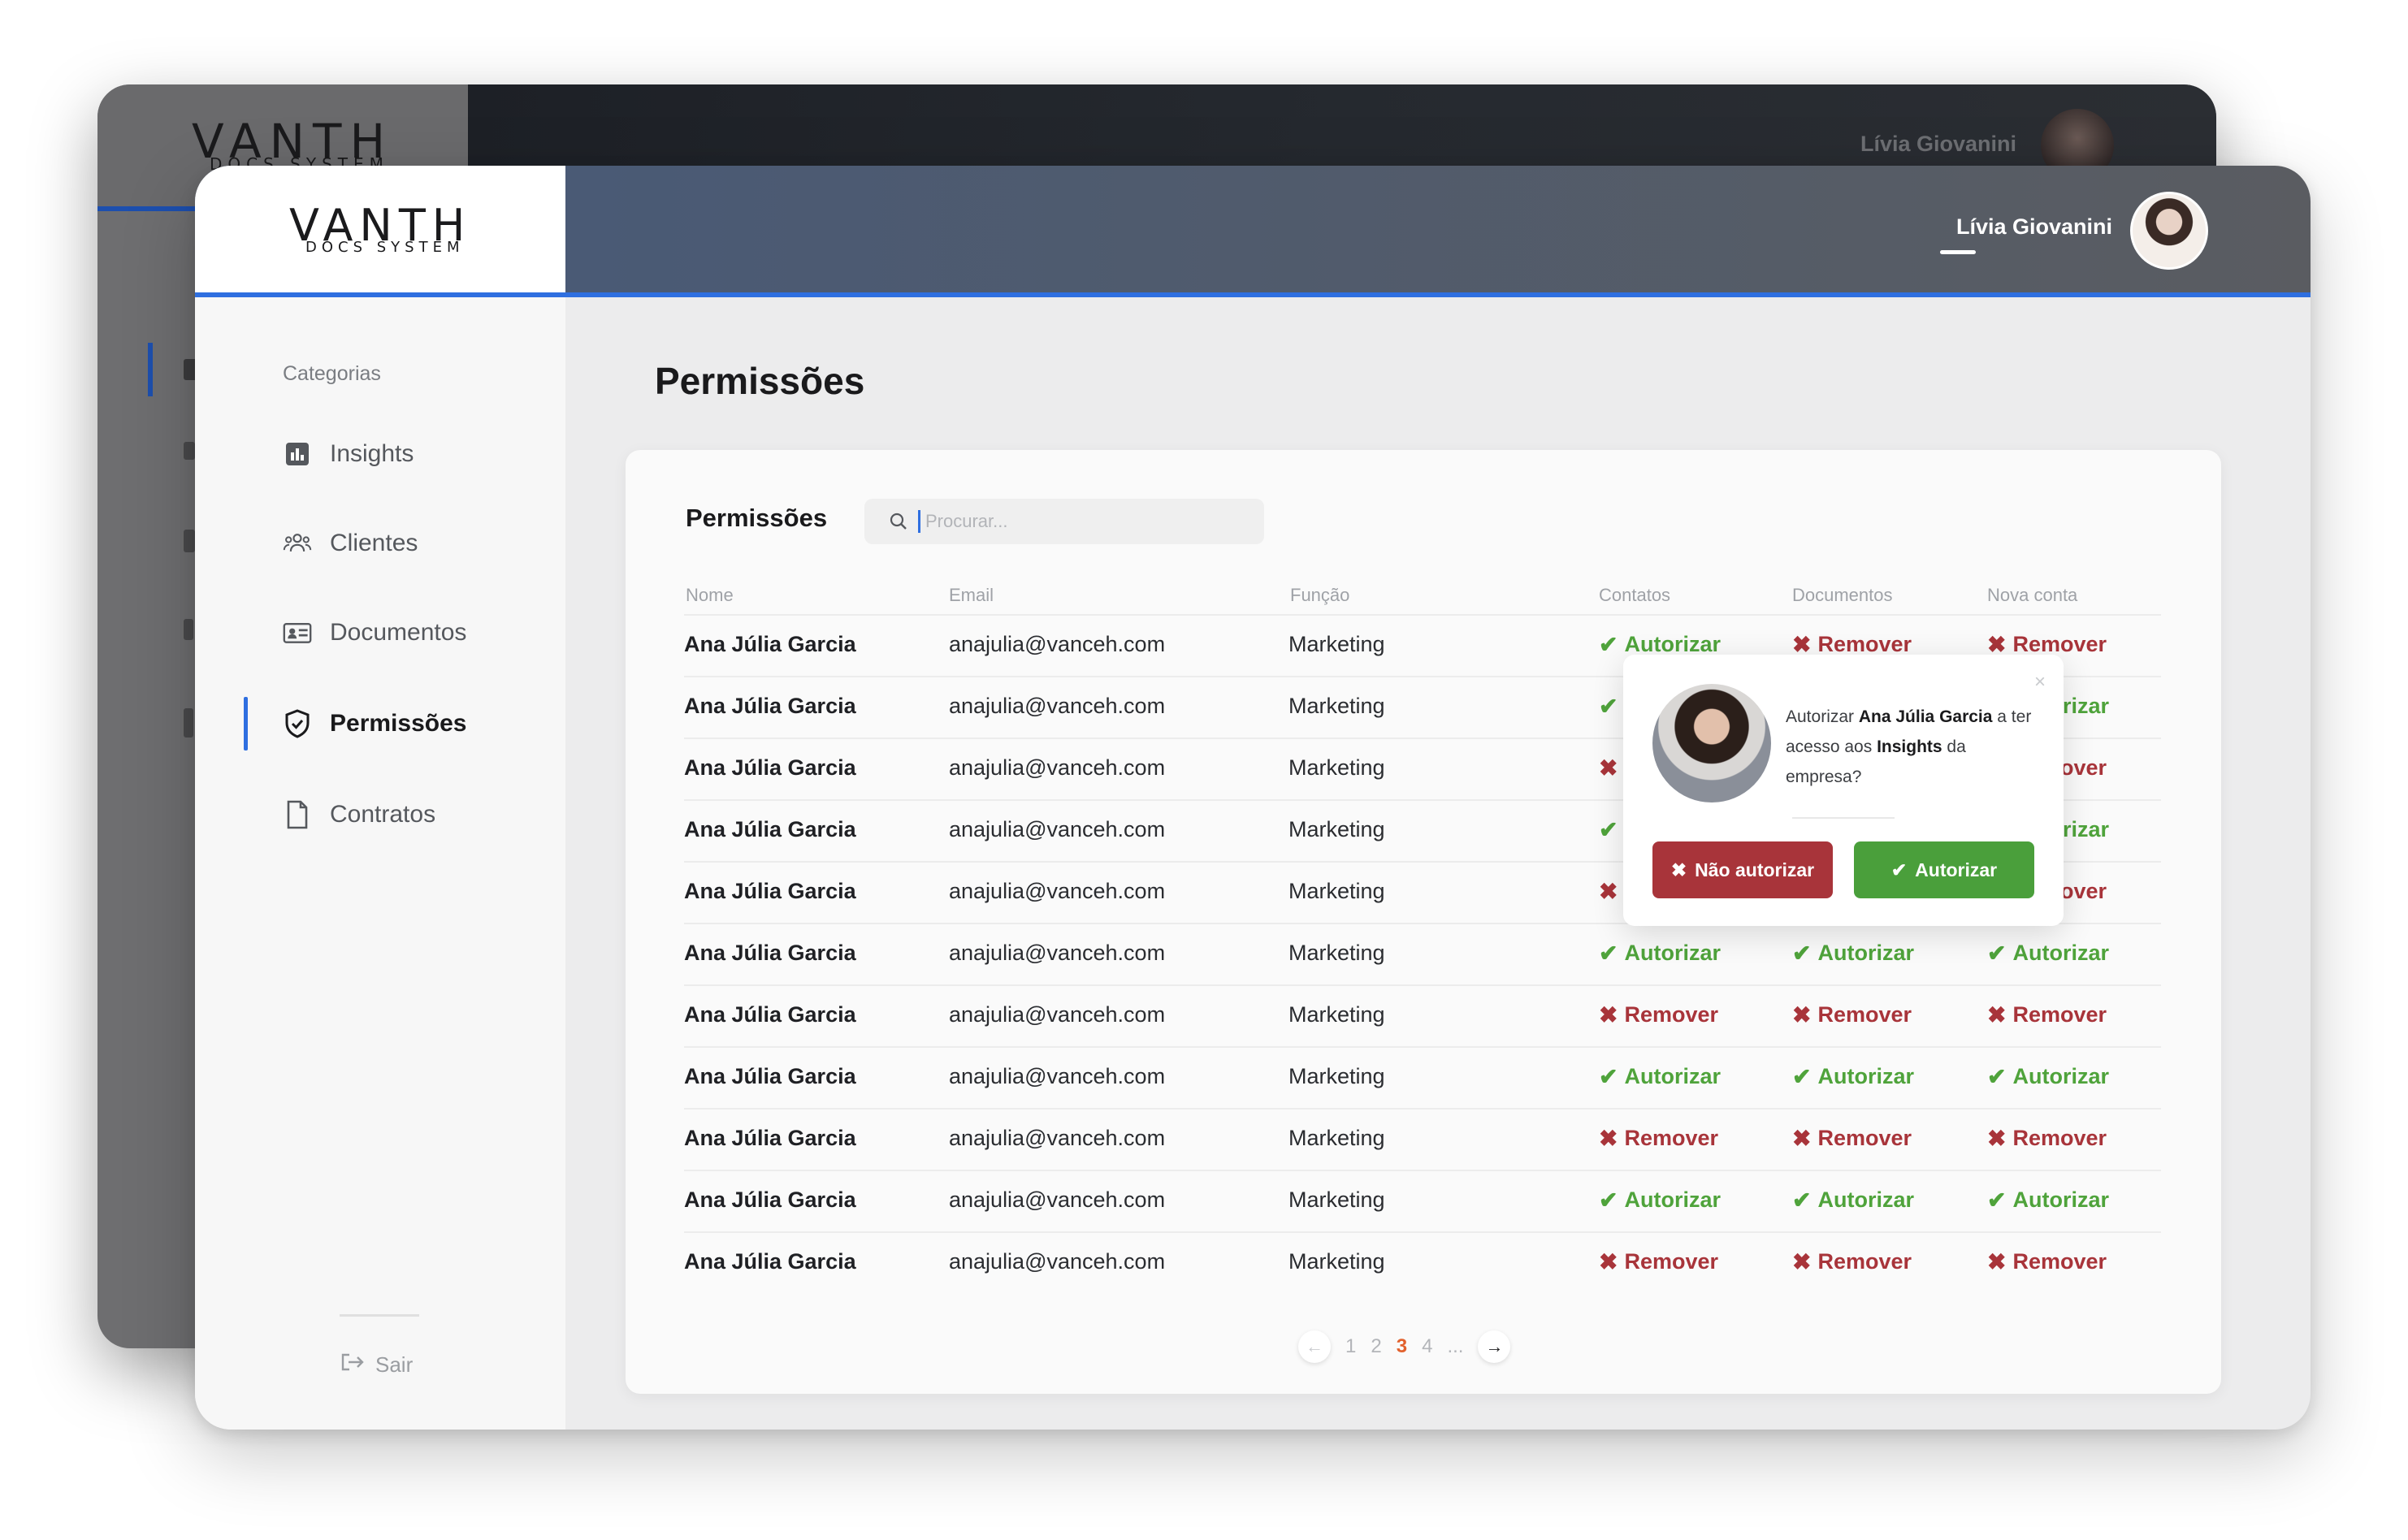 Image resolution: width=2408 pixels, height=1540 pixels. I want to click on sidebar-item-clientes: Clientes, so click(350, 543).